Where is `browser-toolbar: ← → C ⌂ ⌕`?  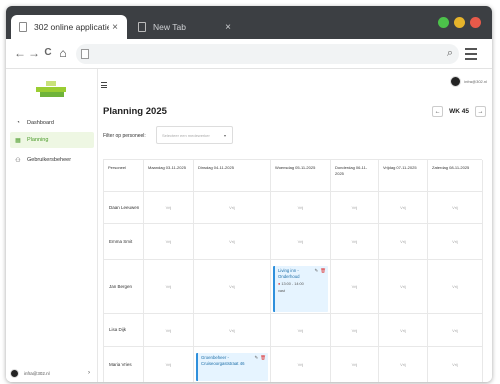
browser-toolbar: ← → C ⌂ ⌕ is located at coordinates (249, 54).